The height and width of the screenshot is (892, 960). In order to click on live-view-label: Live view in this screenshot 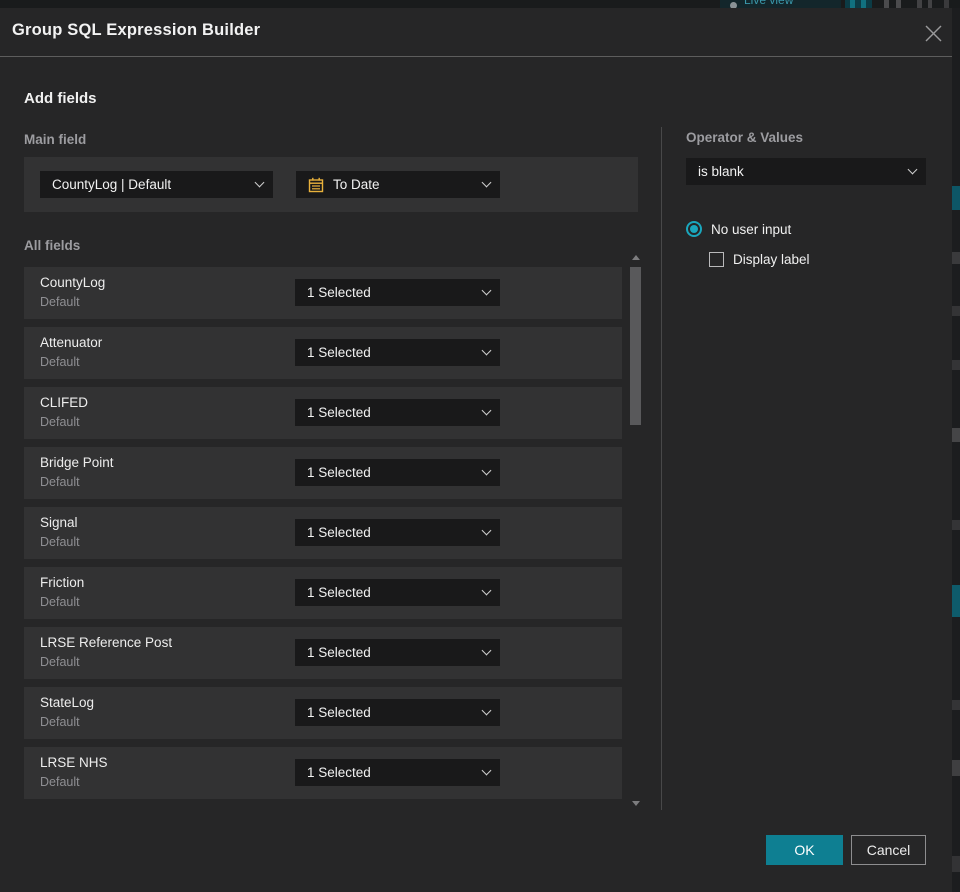, I will do `click(769, 3)`.